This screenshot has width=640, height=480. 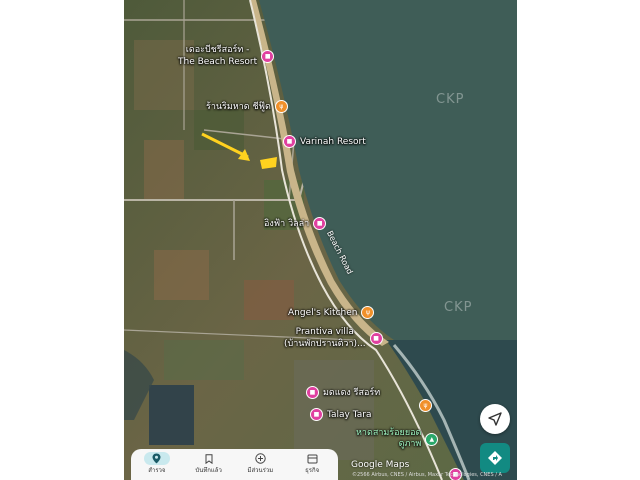 I want to click on nav-contribute: มีส่วนร่วม, so click(x=260, y=463).